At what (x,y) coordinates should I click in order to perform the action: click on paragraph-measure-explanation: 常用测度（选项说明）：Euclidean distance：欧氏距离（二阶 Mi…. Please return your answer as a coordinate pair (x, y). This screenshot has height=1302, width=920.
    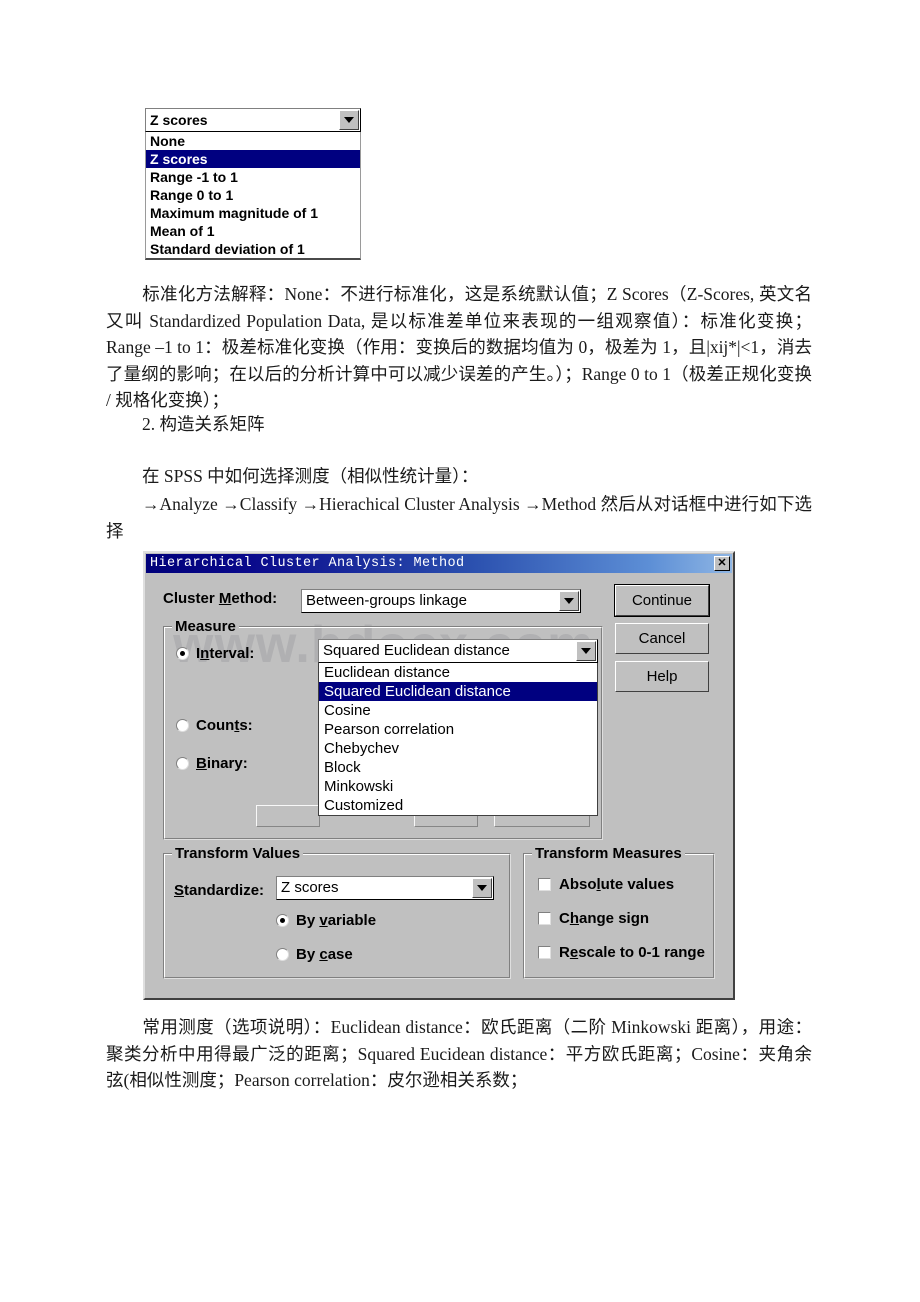
    Looking at the image, I should click on (459, 1054).